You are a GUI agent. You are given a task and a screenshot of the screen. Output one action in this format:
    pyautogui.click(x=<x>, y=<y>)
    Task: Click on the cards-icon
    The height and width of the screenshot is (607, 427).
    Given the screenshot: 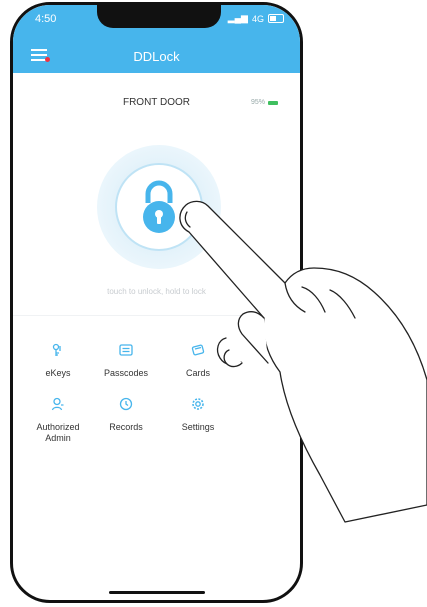 What is the action you would take?
    pyautogui.click(x=198, y=350)
    